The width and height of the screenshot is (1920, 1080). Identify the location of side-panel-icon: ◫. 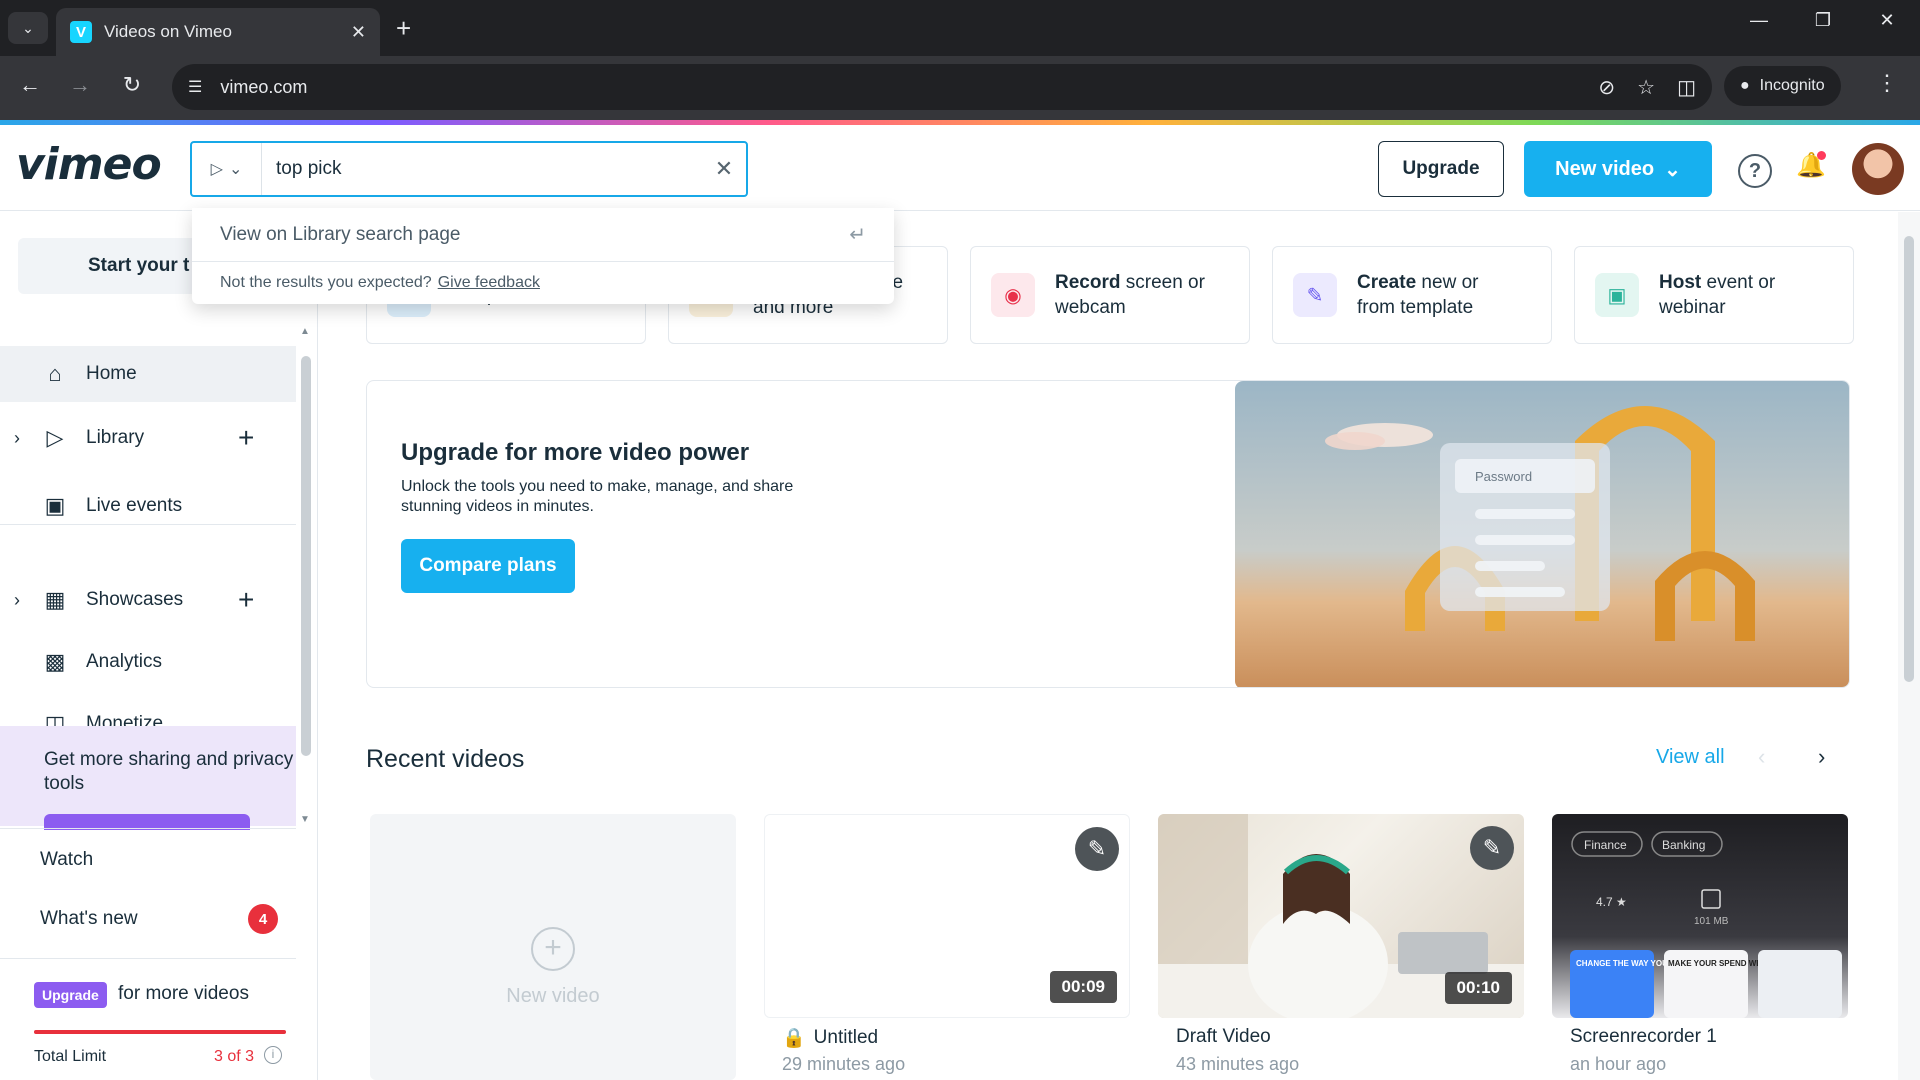
(1686, 87).